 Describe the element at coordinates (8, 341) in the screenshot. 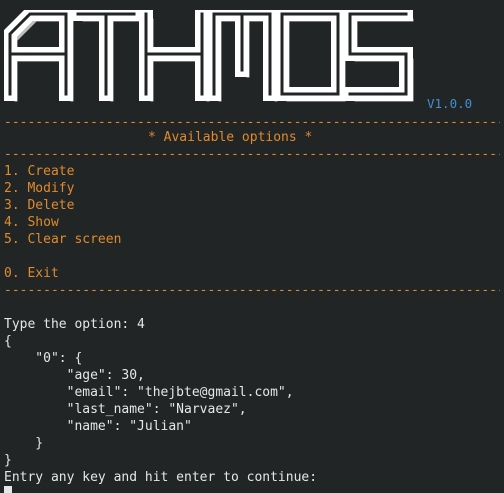

I see `output-line: {` at that location.